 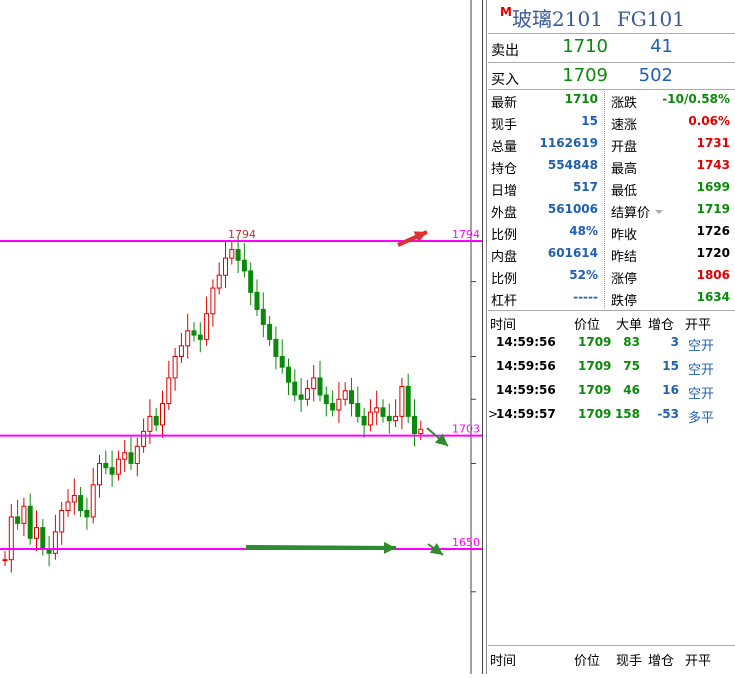 What do you see at coordinates (486, 337) in the screenshot?
I see `panel-border-inner` at bounding box center [486, 337].